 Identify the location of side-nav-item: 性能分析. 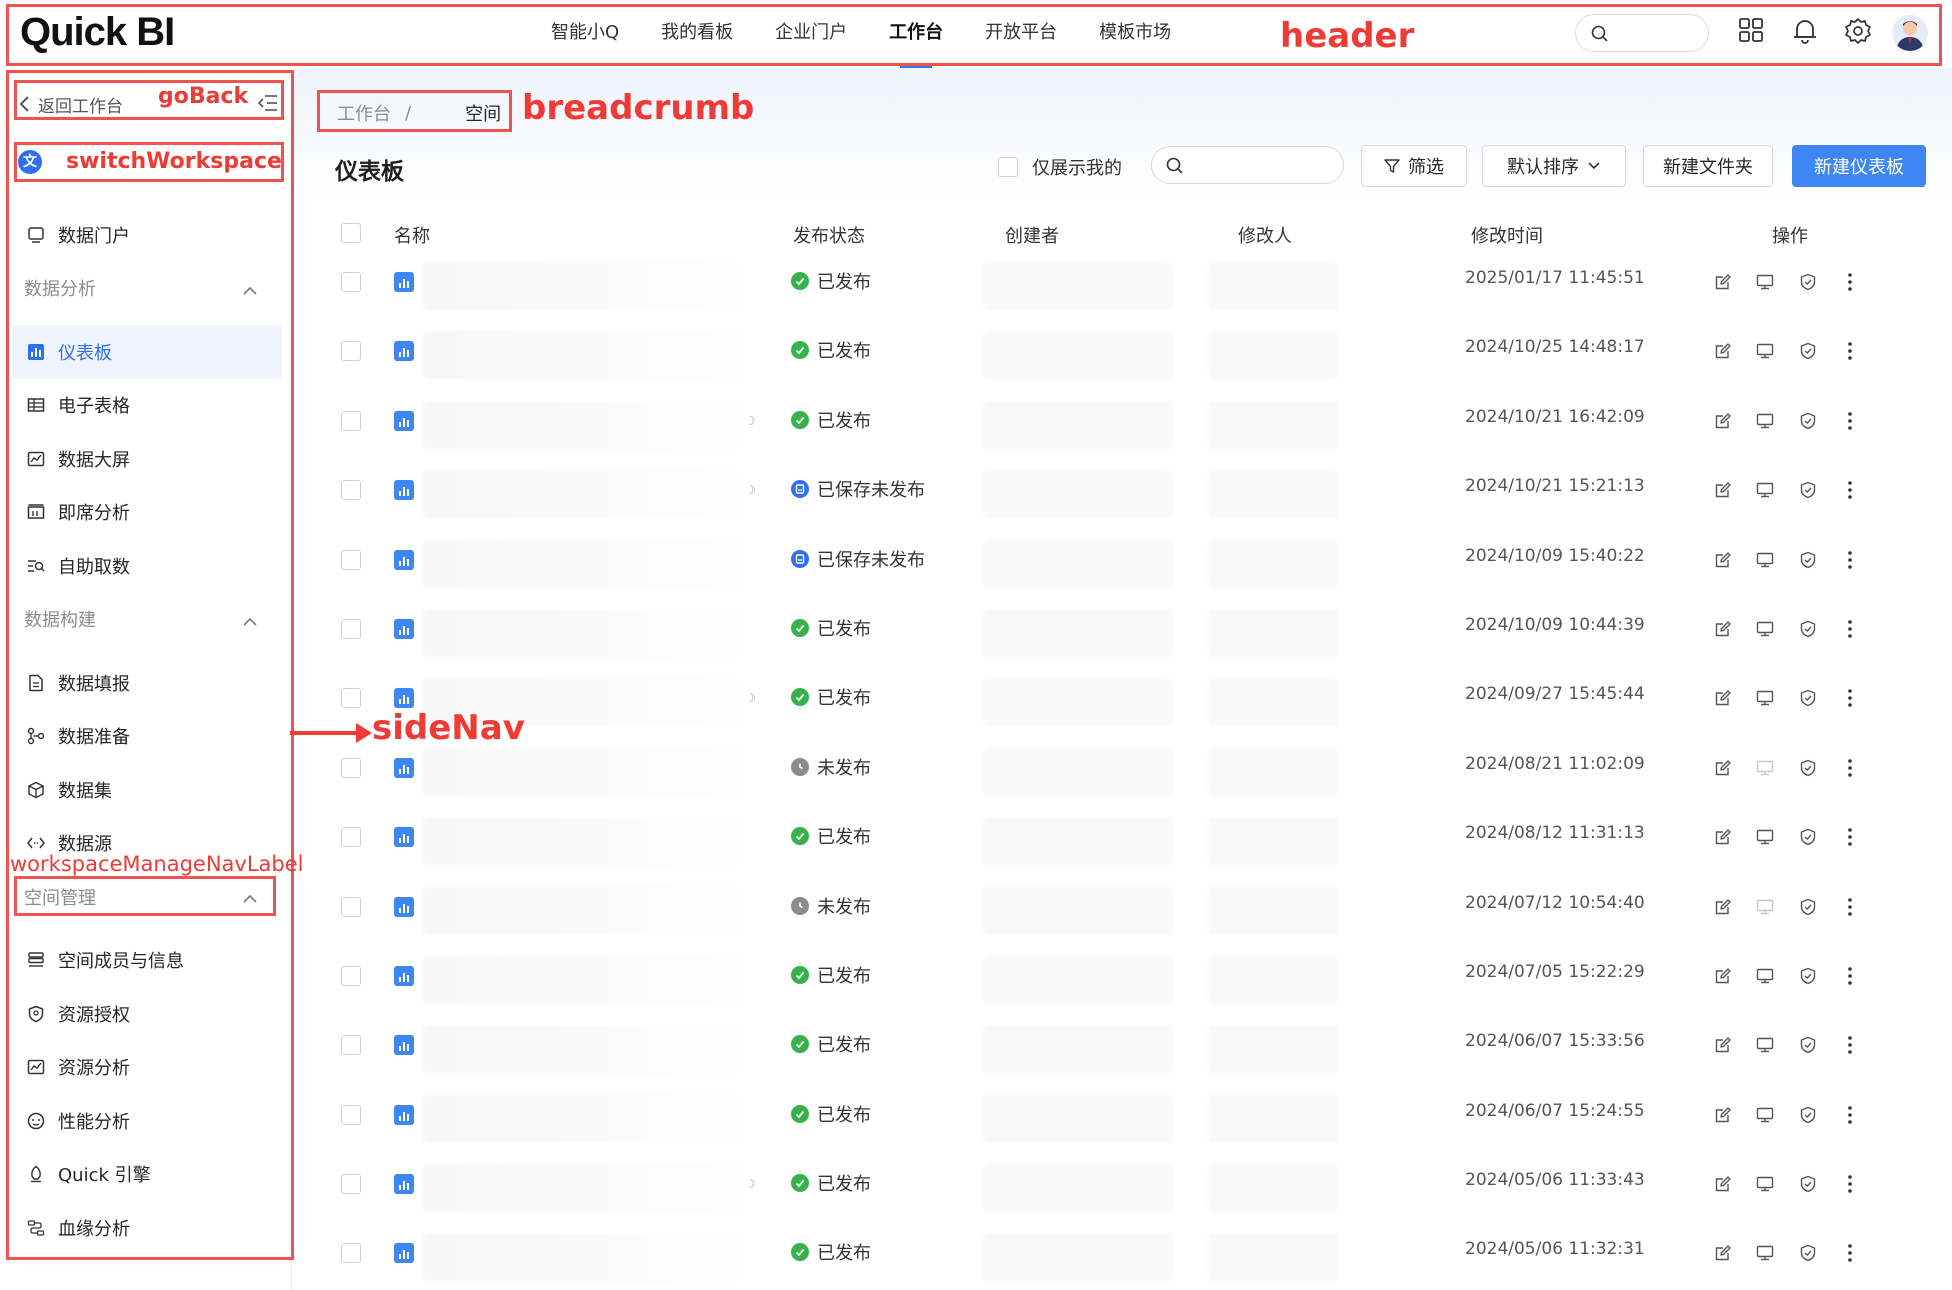
(147, 1121).